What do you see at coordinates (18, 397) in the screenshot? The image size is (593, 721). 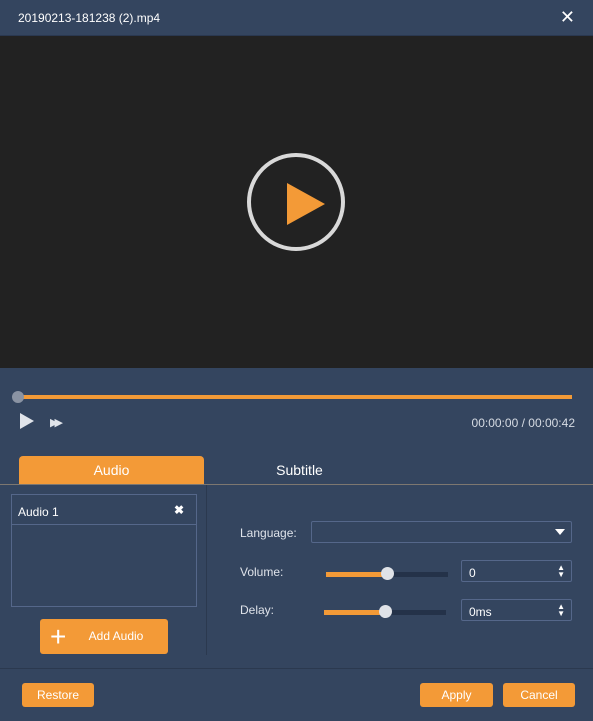 I see `seek-handle` at bounding box center [18, 397].